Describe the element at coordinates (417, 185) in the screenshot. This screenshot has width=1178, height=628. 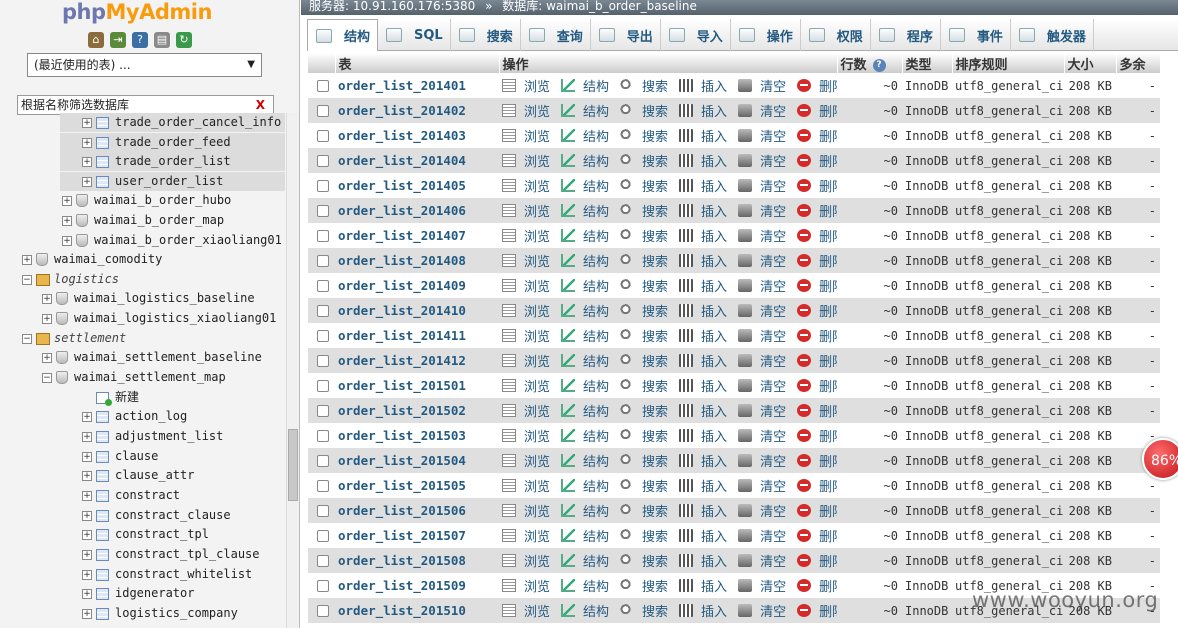
I see `table-name-link: order_list_201405` at that location.